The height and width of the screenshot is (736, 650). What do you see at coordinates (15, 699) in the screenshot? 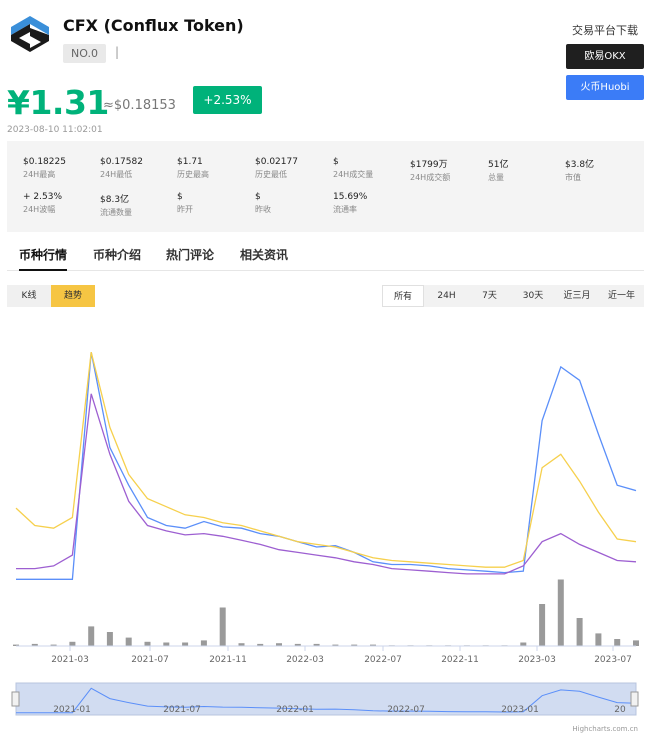
I see `navigator-handle-left` at bounding box center [15, 699].